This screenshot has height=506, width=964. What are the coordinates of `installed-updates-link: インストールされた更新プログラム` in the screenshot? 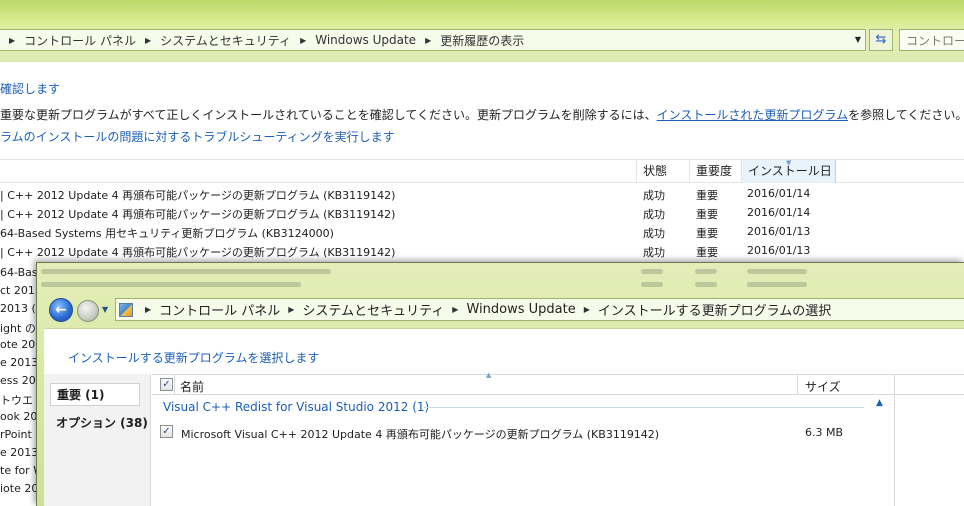 It's located at (752, 115).